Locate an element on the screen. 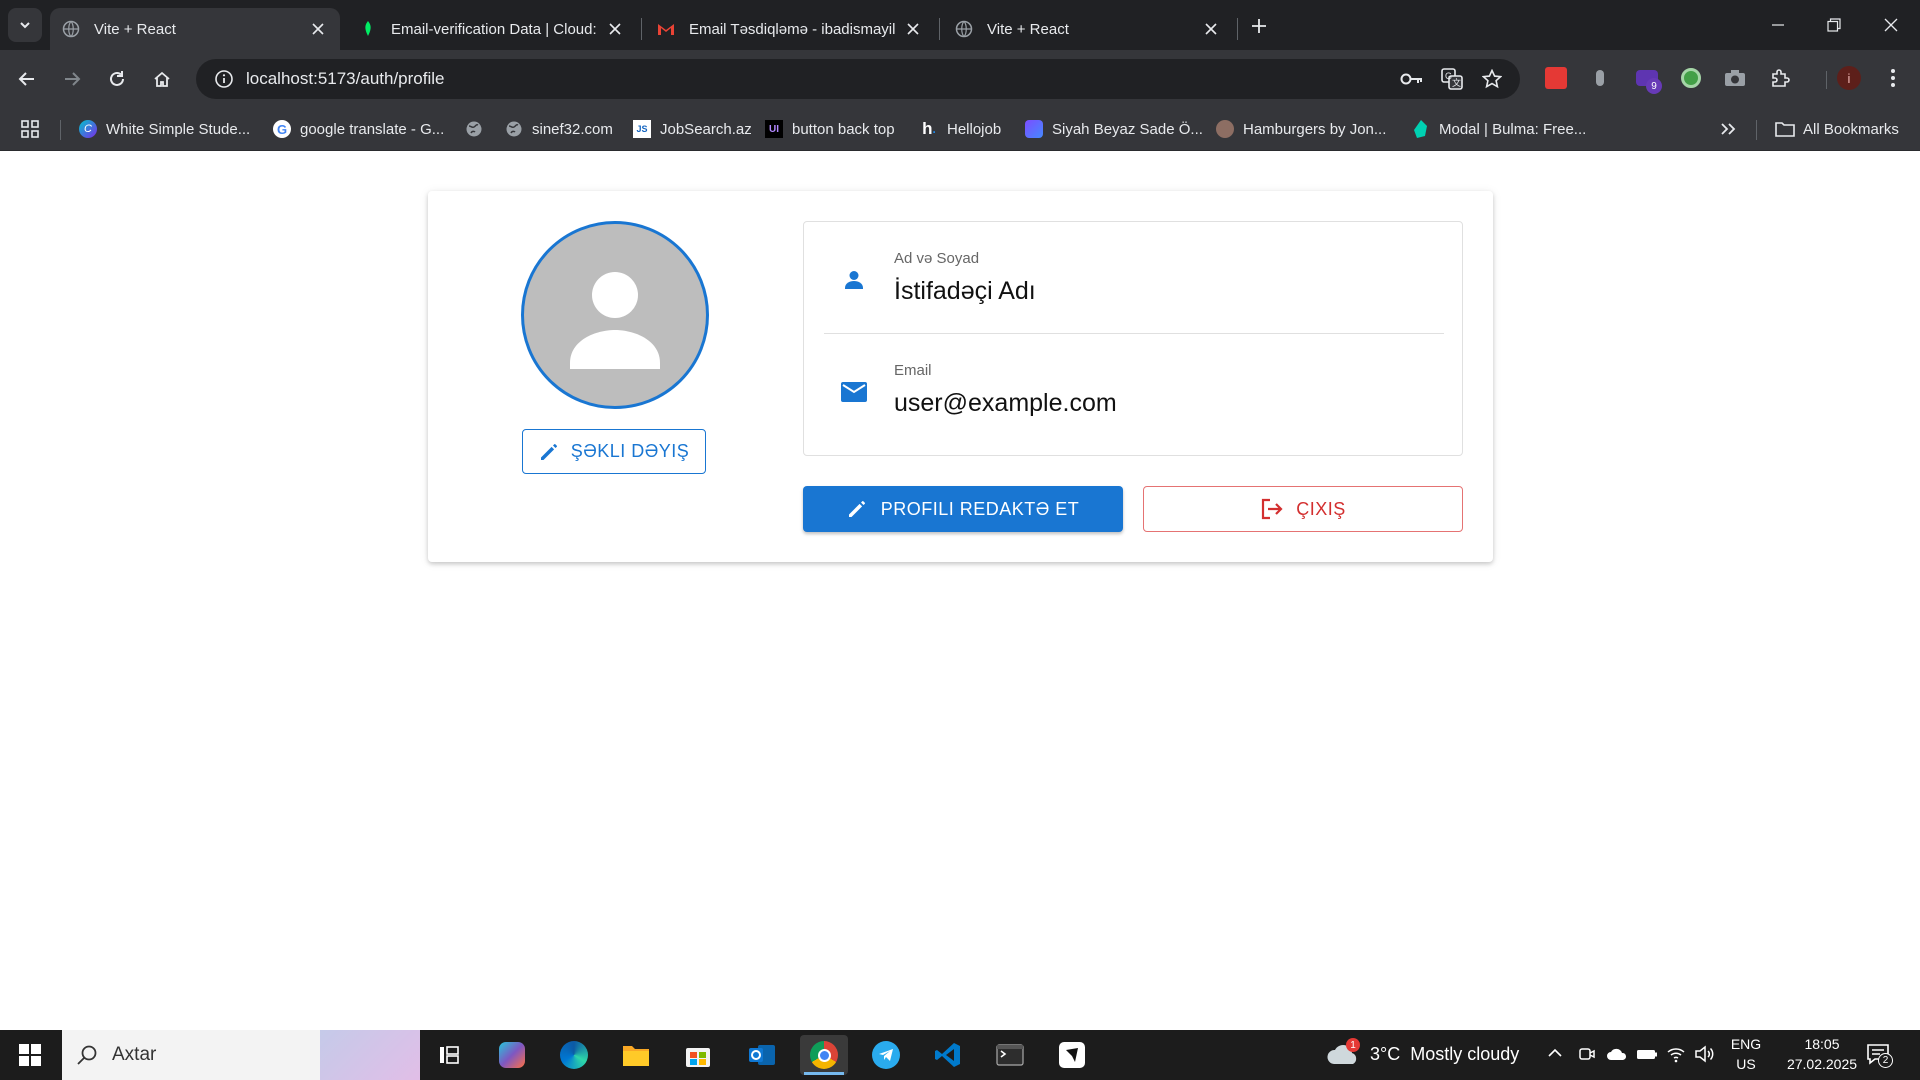 The height and width of the screenshot is (1080, 1920). tab-vite-react-1: Vite + React is located at coordinates (195, 29).